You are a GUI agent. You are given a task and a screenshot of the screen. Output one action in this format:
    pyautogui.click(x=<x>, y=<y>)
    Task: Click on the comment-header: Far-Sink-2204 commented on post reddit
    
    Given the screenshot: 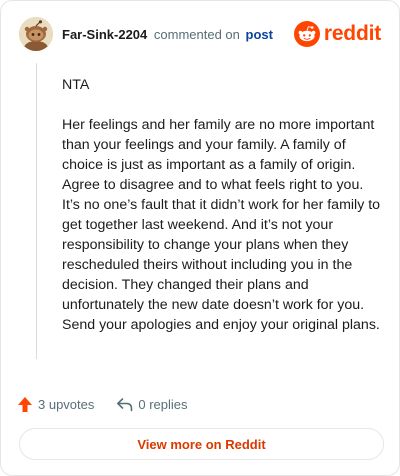 What is the action you would take?
    pyautogui.click(x=201, y=34)
    